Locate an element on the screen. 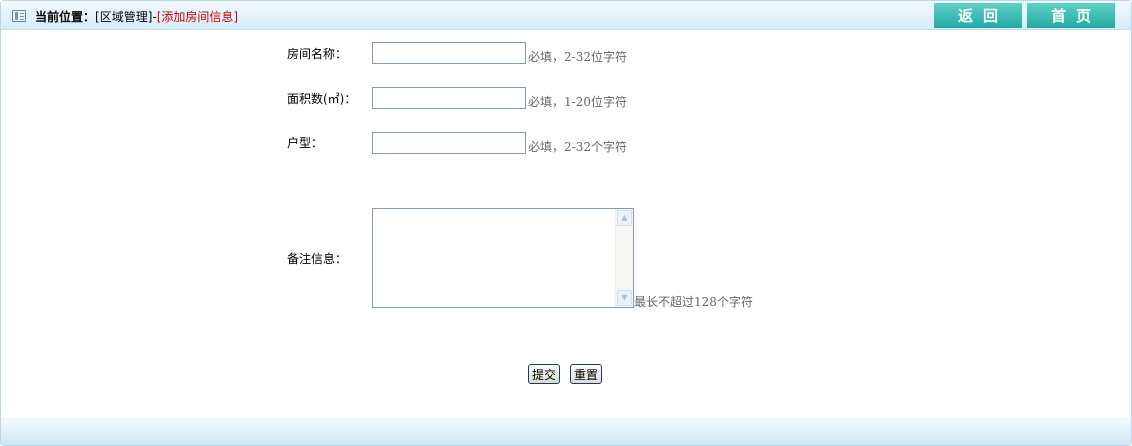 Image resolution: width=1132 pixels, height=446 pixels. layout-label: 户型： is located at coordinates (305, 143).